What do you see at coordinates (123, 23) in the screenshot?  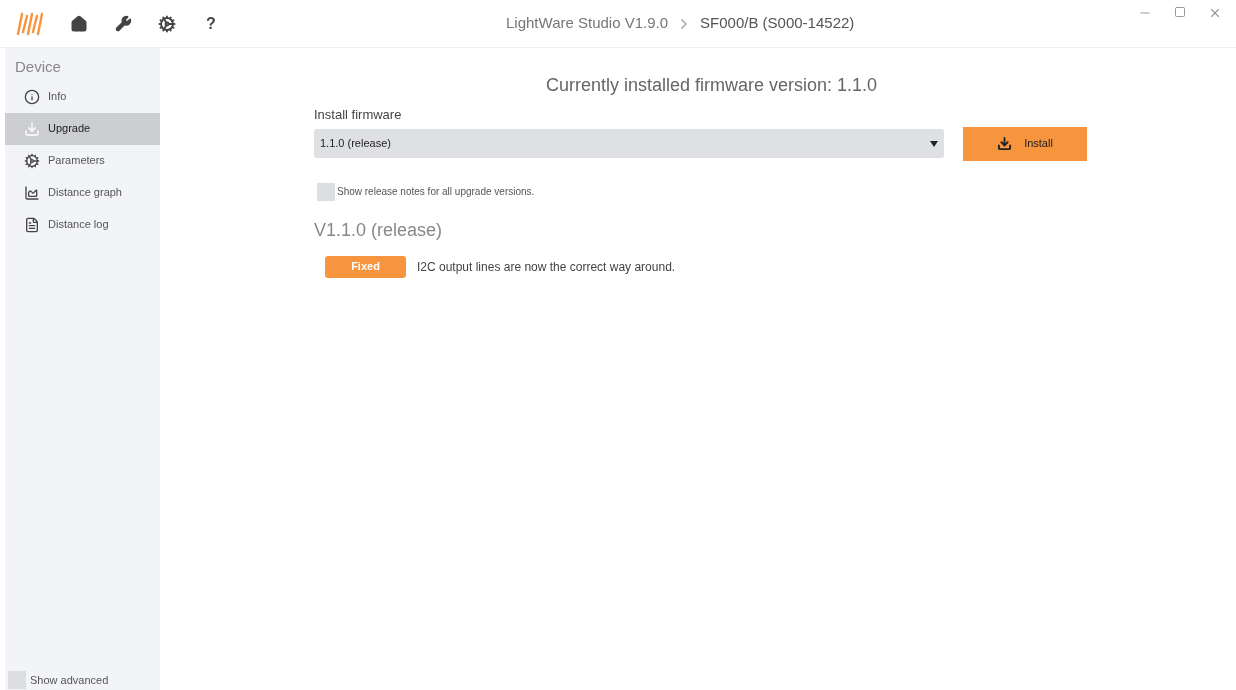 I see `wrench-icon` at bounding box center [123, 23].